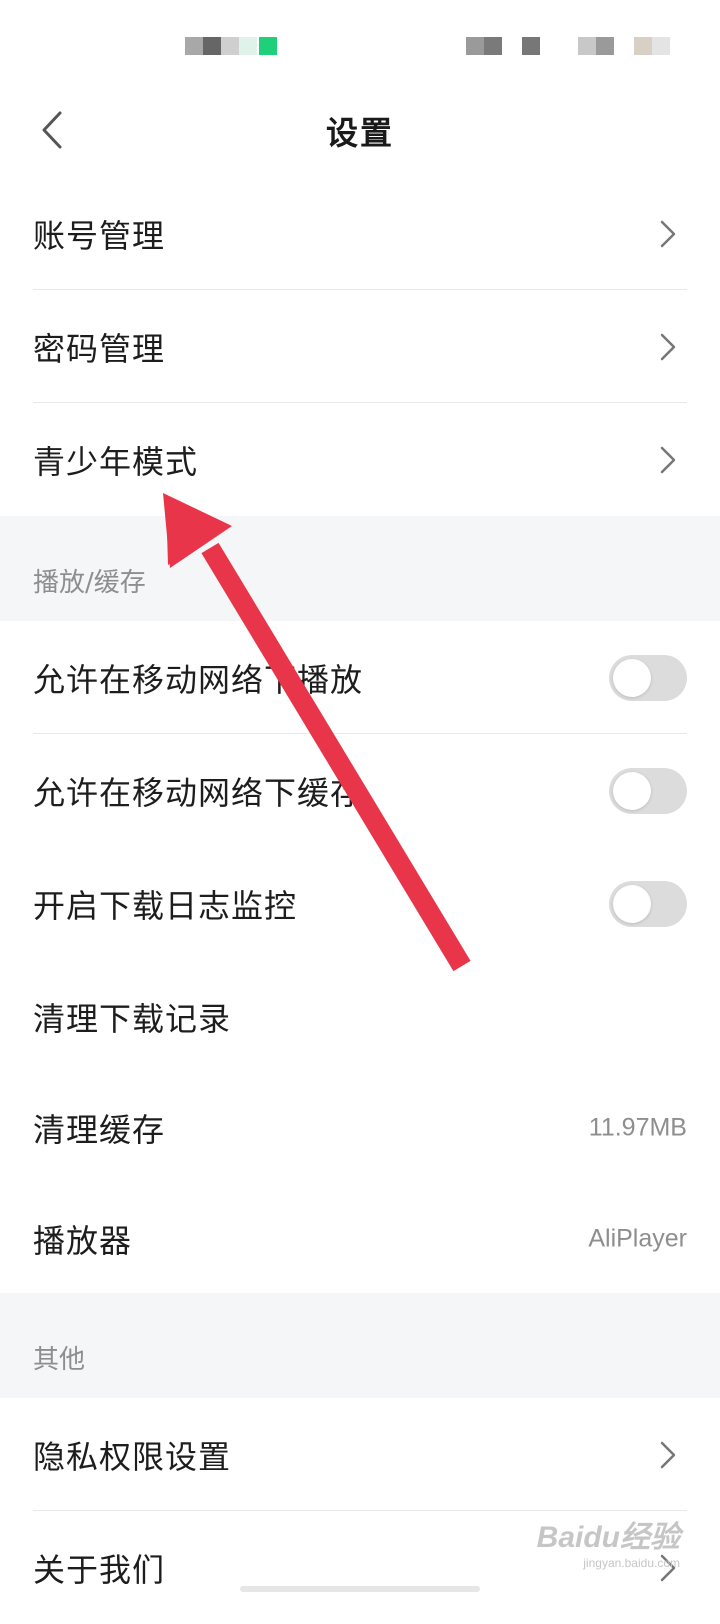 This screenshot has height=1624, width=720. What do you see at coordinates (360, 568) in the screenshot?
I see `section-header-playback: 播放/缓存` at bounding box center [360, 568].